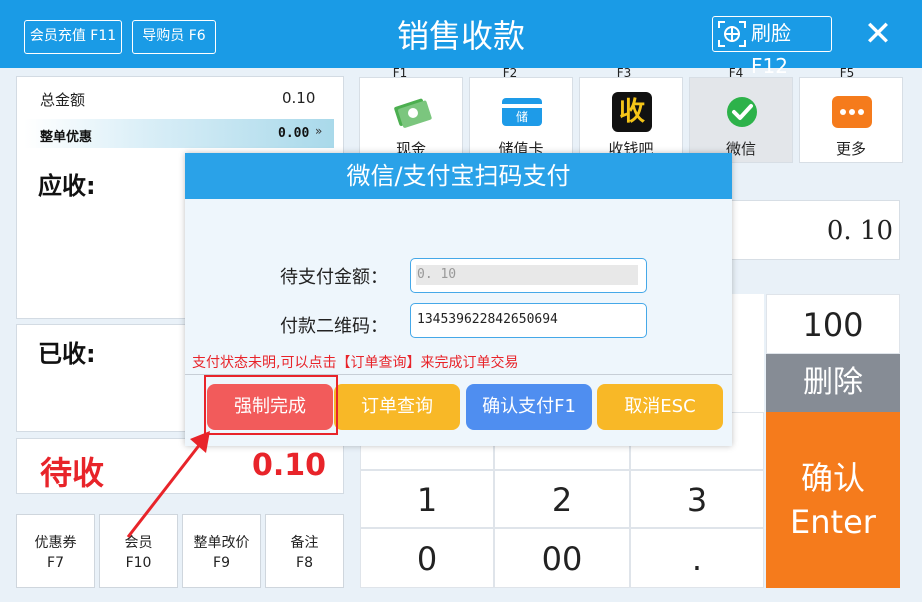 Image resolution: width=922 pixels, height=602 pixels. What do you see at coordinates (852, 112) in the screenshot?
I see `more-icon` at bounding box center [852, 112].